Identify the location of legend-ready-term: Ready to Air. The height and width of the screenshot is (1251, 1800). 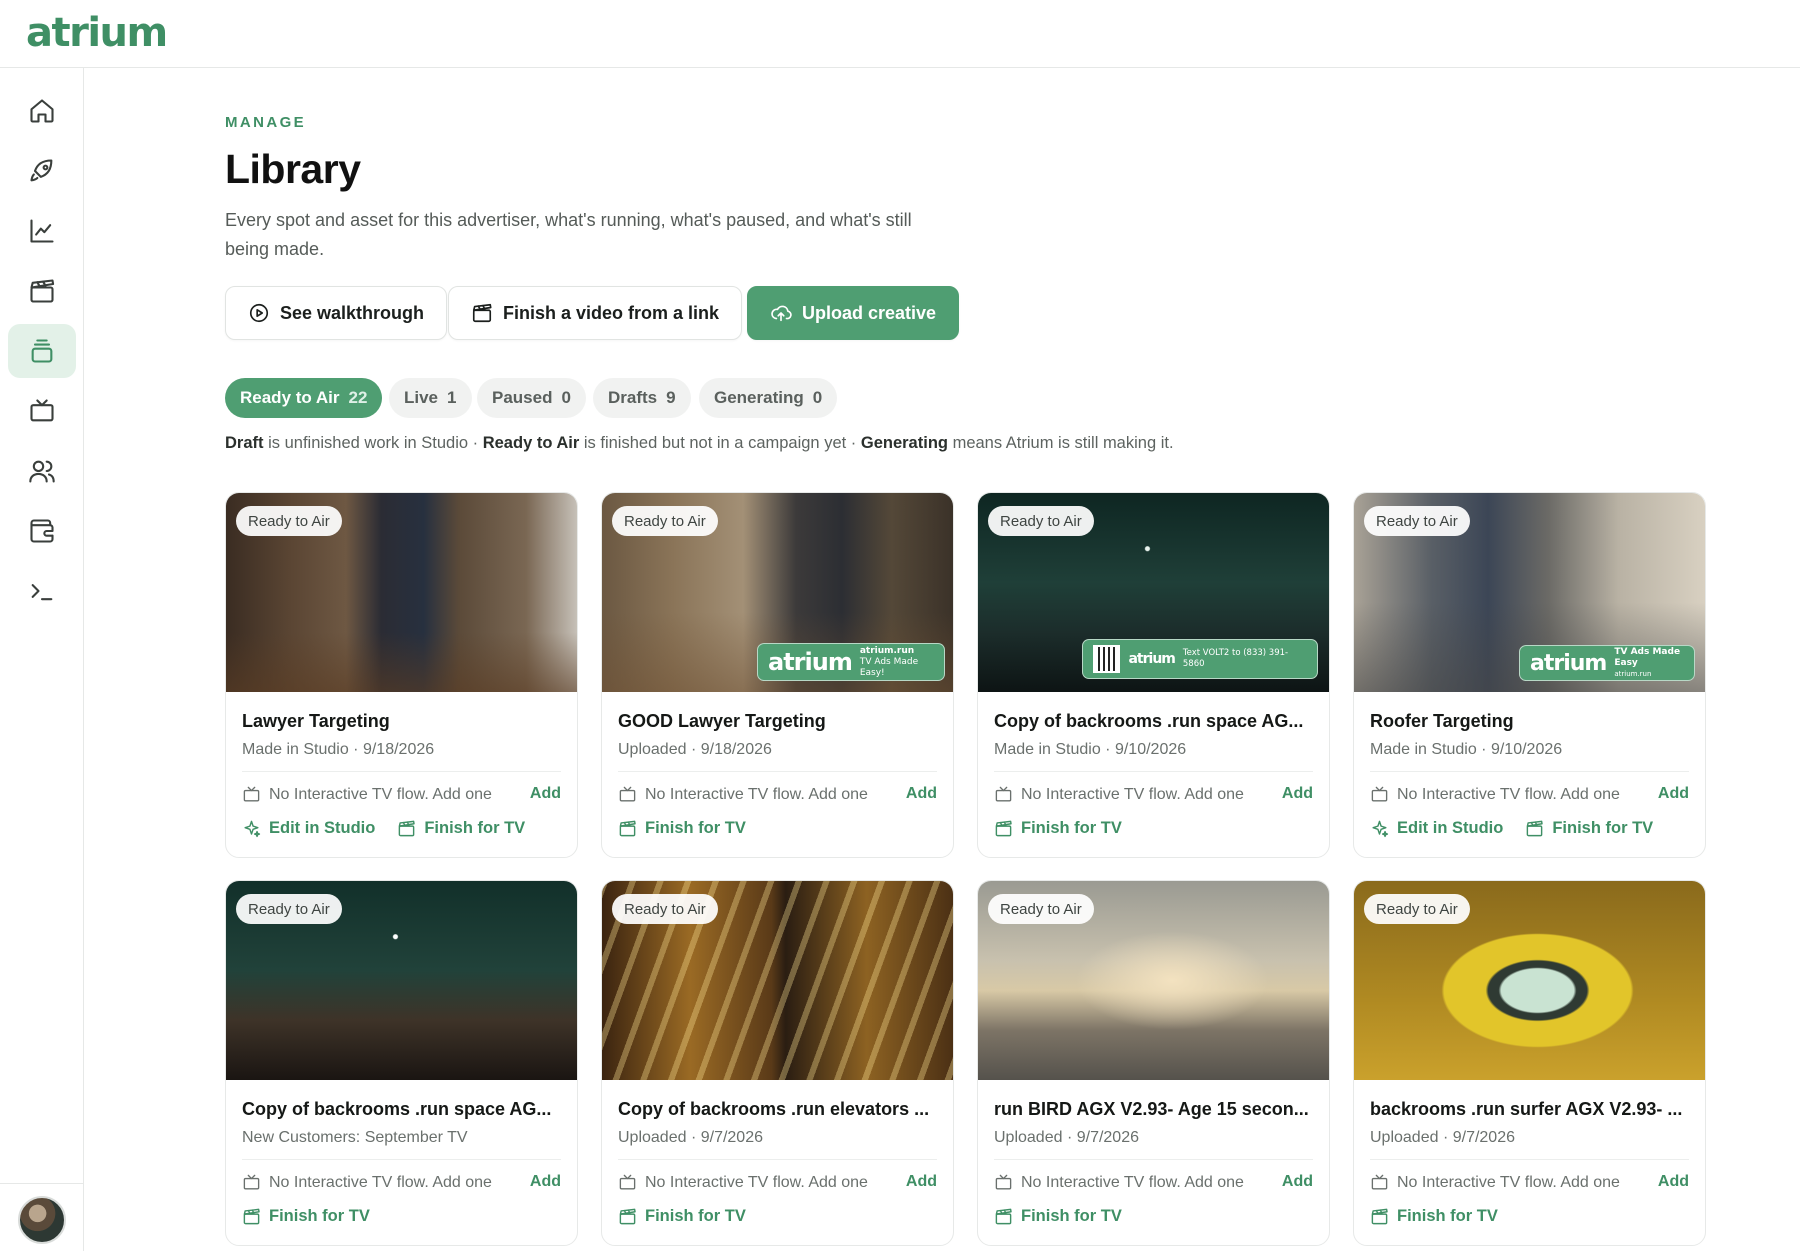
(531, 443).